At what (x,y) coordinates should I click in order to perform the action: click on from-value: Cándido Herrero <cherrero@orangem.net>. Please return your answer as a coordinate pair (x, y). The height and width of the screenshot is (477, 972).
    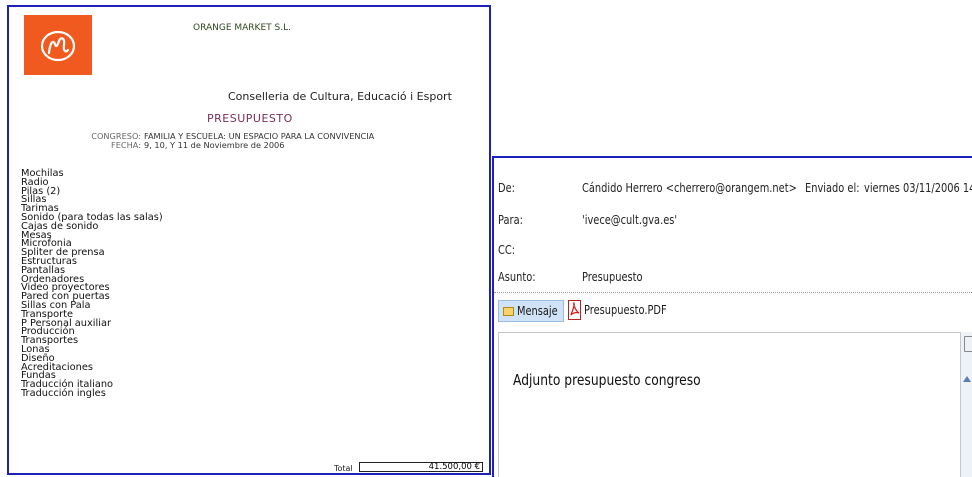
    Looking at the image, I should click on (689, 188).